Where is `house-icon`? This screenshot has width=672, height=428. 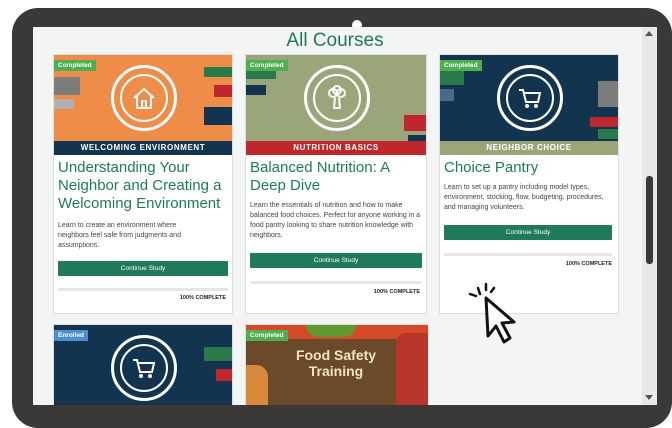 house-icon is located at coordinates (144, 98).